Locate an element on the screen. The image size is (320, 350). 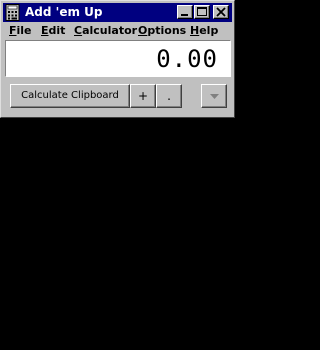
title-bar: Add 'em Up is located at coordinates (117, 12).